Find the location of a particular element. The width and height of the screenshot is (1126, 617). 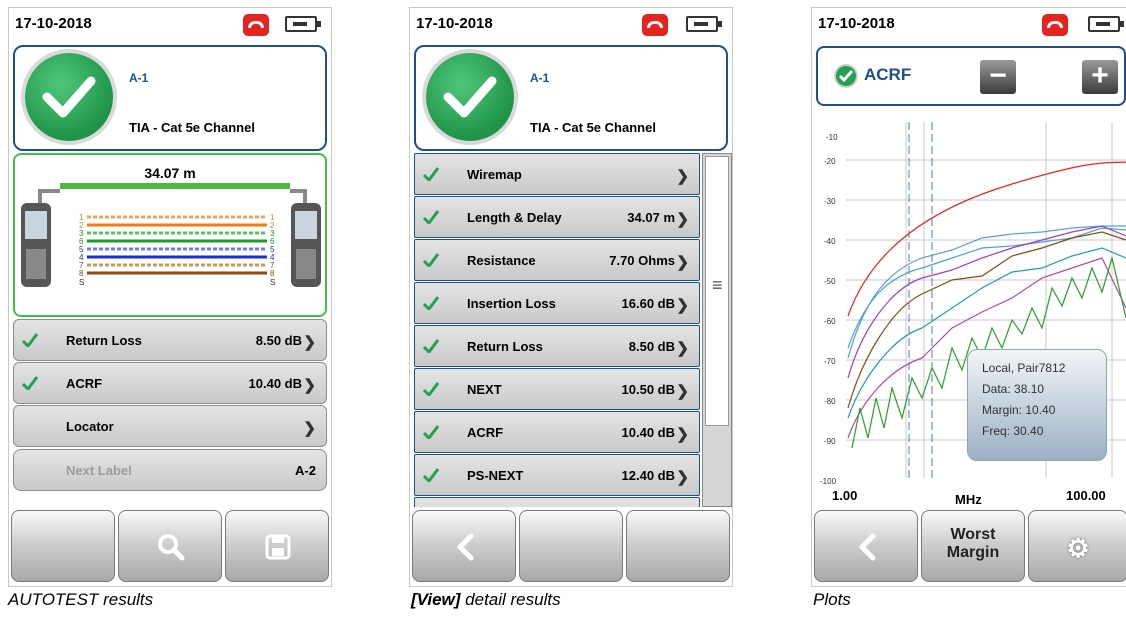

tooltip-location: Local, Pair7812 is located at coordinates (1024, 368).